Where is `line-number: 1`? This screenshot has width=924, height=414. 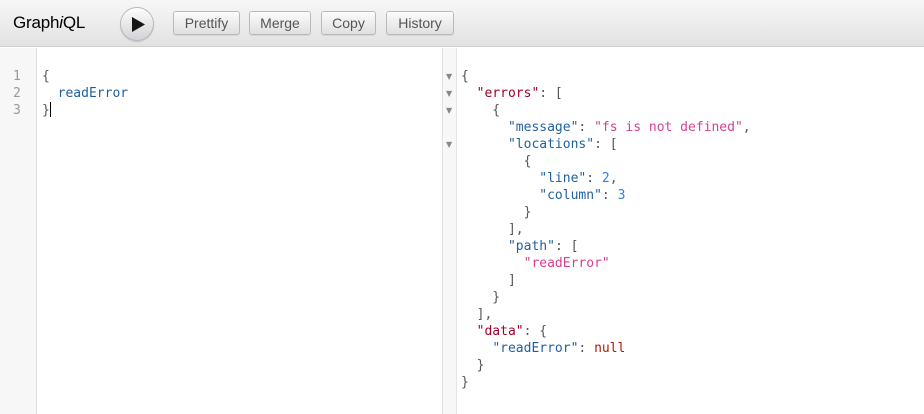 line-number: 1 is located at coordinates (17, 76).